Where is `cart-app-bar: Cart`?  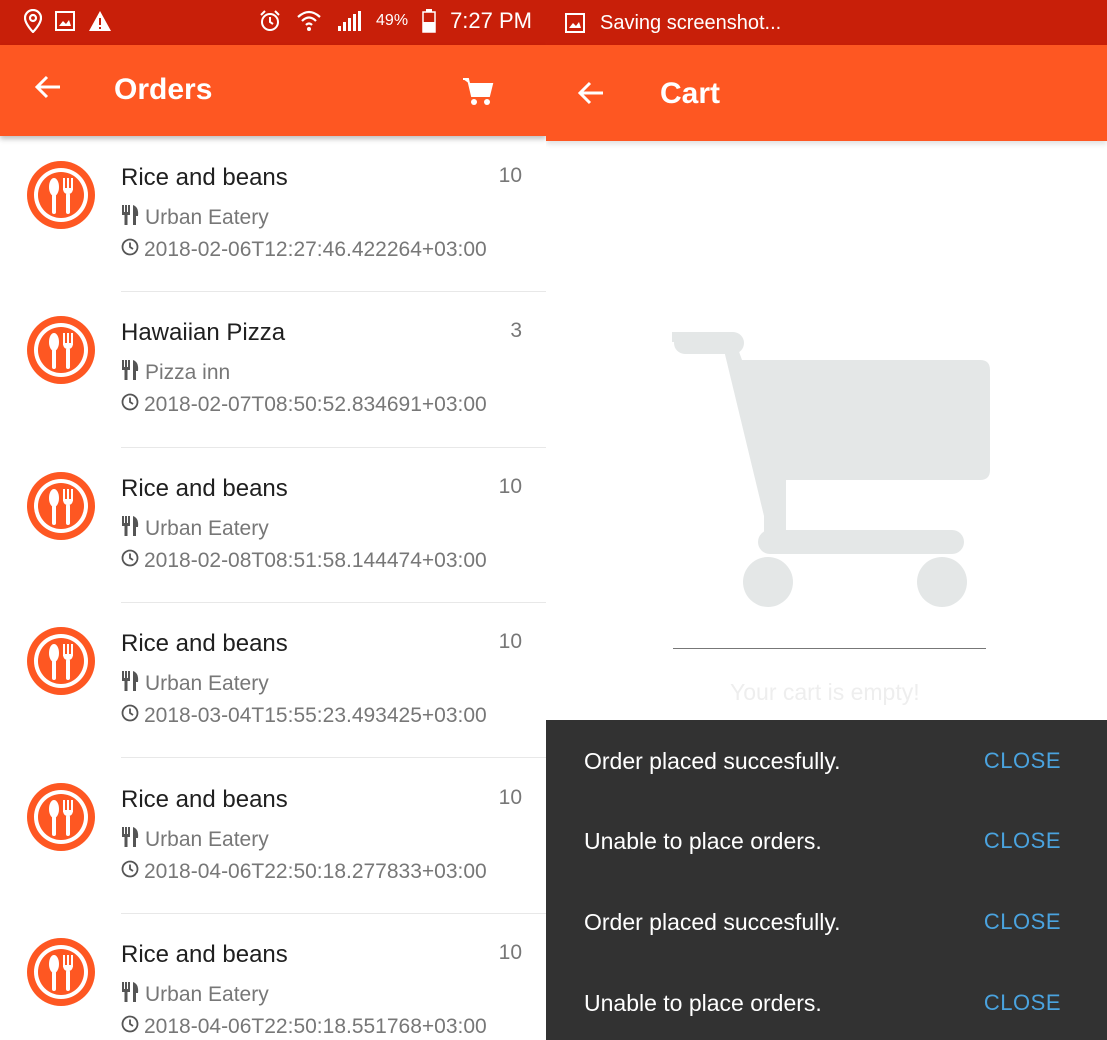 cart-app-bar: Cart is located at coordinates (826, 93).